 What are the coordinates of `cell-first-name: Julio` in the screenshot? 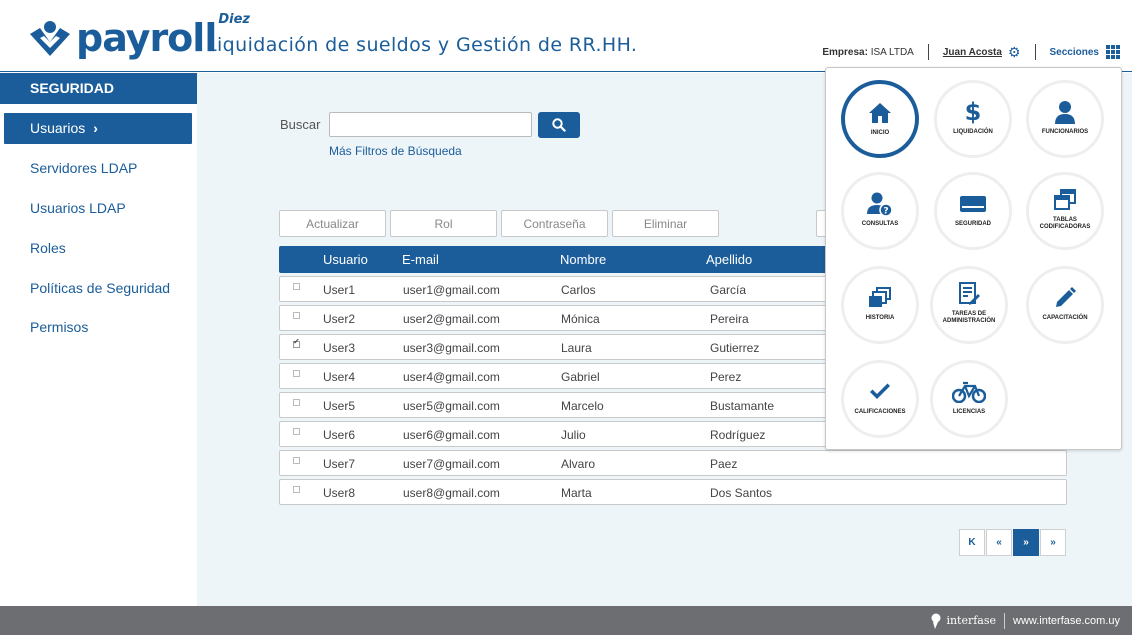 It's located at (573, 435).